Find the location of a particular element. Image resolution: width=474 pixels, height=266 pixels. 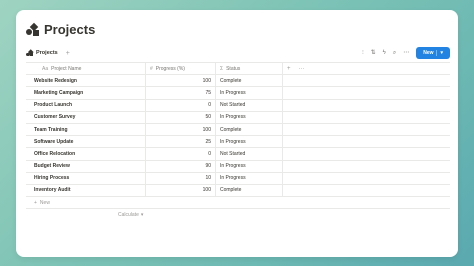

table-row: Website Redesign 100 Complete is located at coordinates (238, 81).